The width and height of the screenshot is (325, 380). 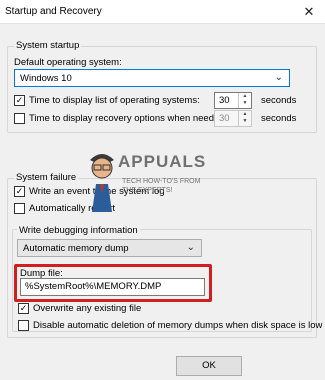 What do you see at coordinates (19, 100) in the screenshot?
I see `time-list-checkbox: ✓` at bounding box center [19, 100].